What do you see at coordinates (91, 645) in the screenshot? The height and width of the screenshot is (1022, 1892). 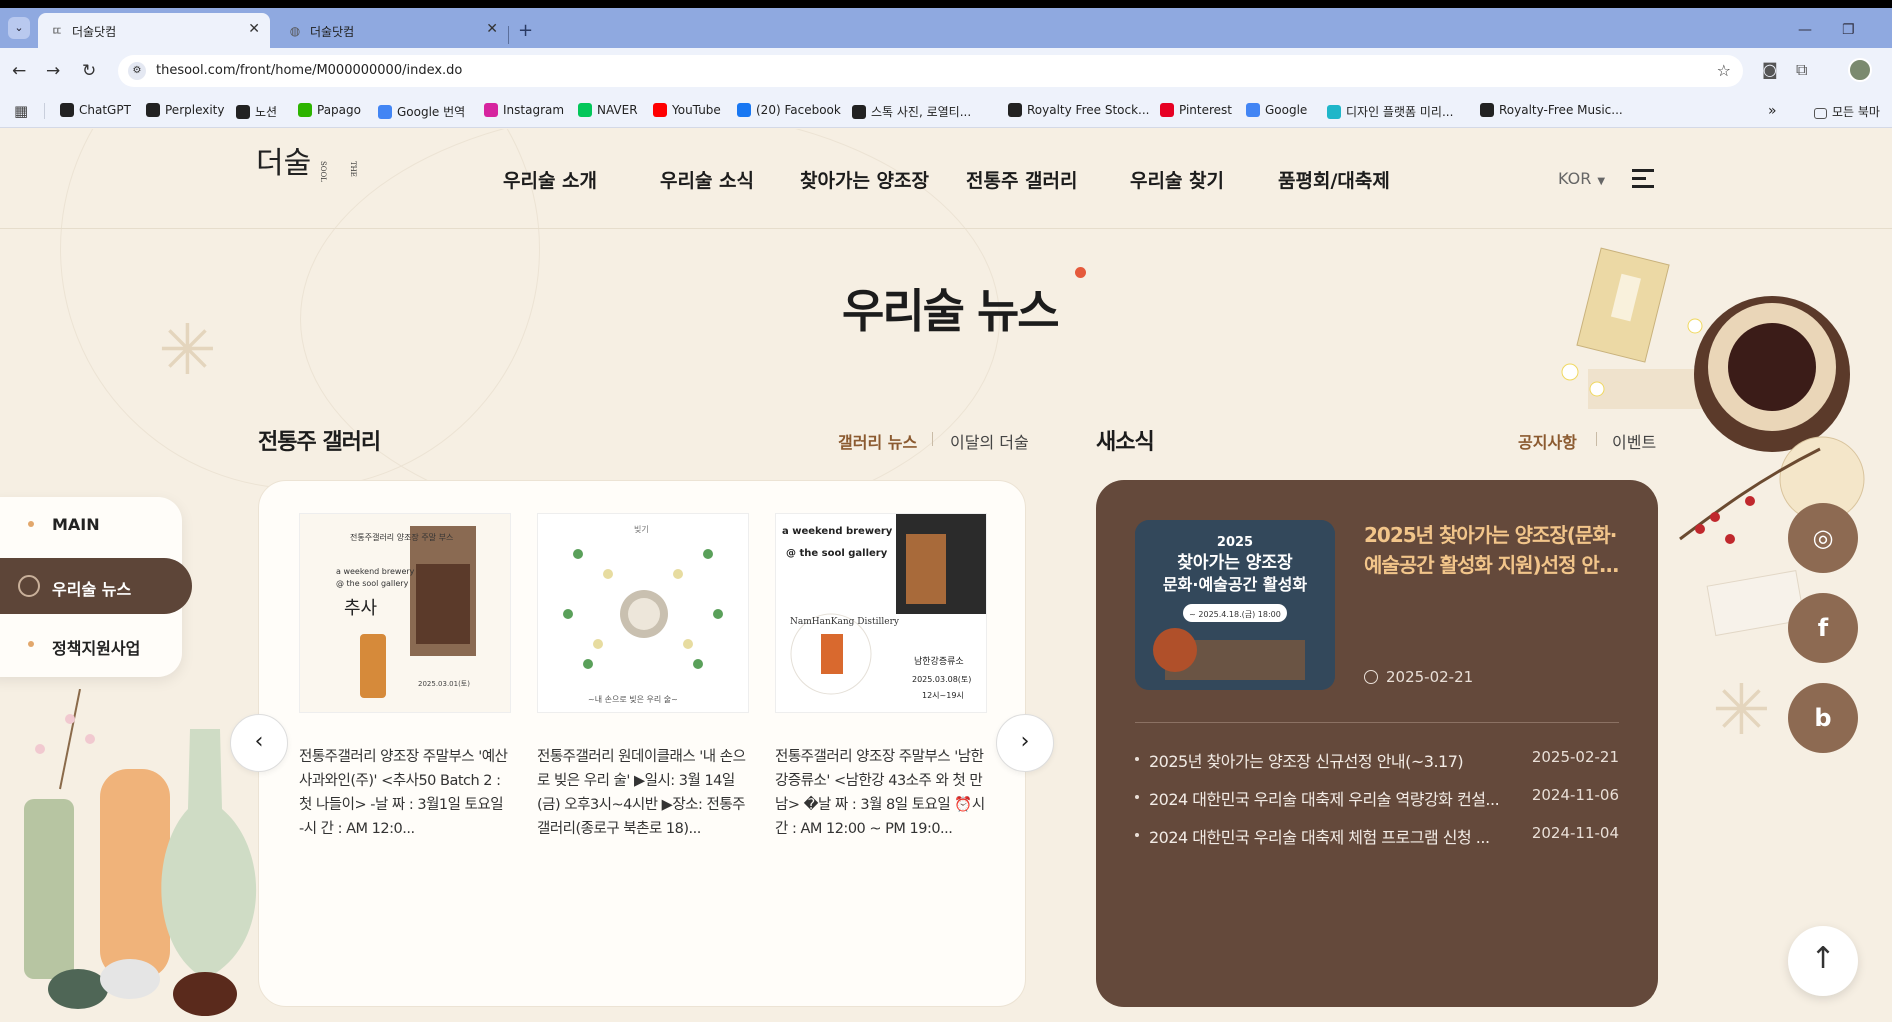 I see `quick-item-policy: 정책지원사업` at bounding box center [91, 645].